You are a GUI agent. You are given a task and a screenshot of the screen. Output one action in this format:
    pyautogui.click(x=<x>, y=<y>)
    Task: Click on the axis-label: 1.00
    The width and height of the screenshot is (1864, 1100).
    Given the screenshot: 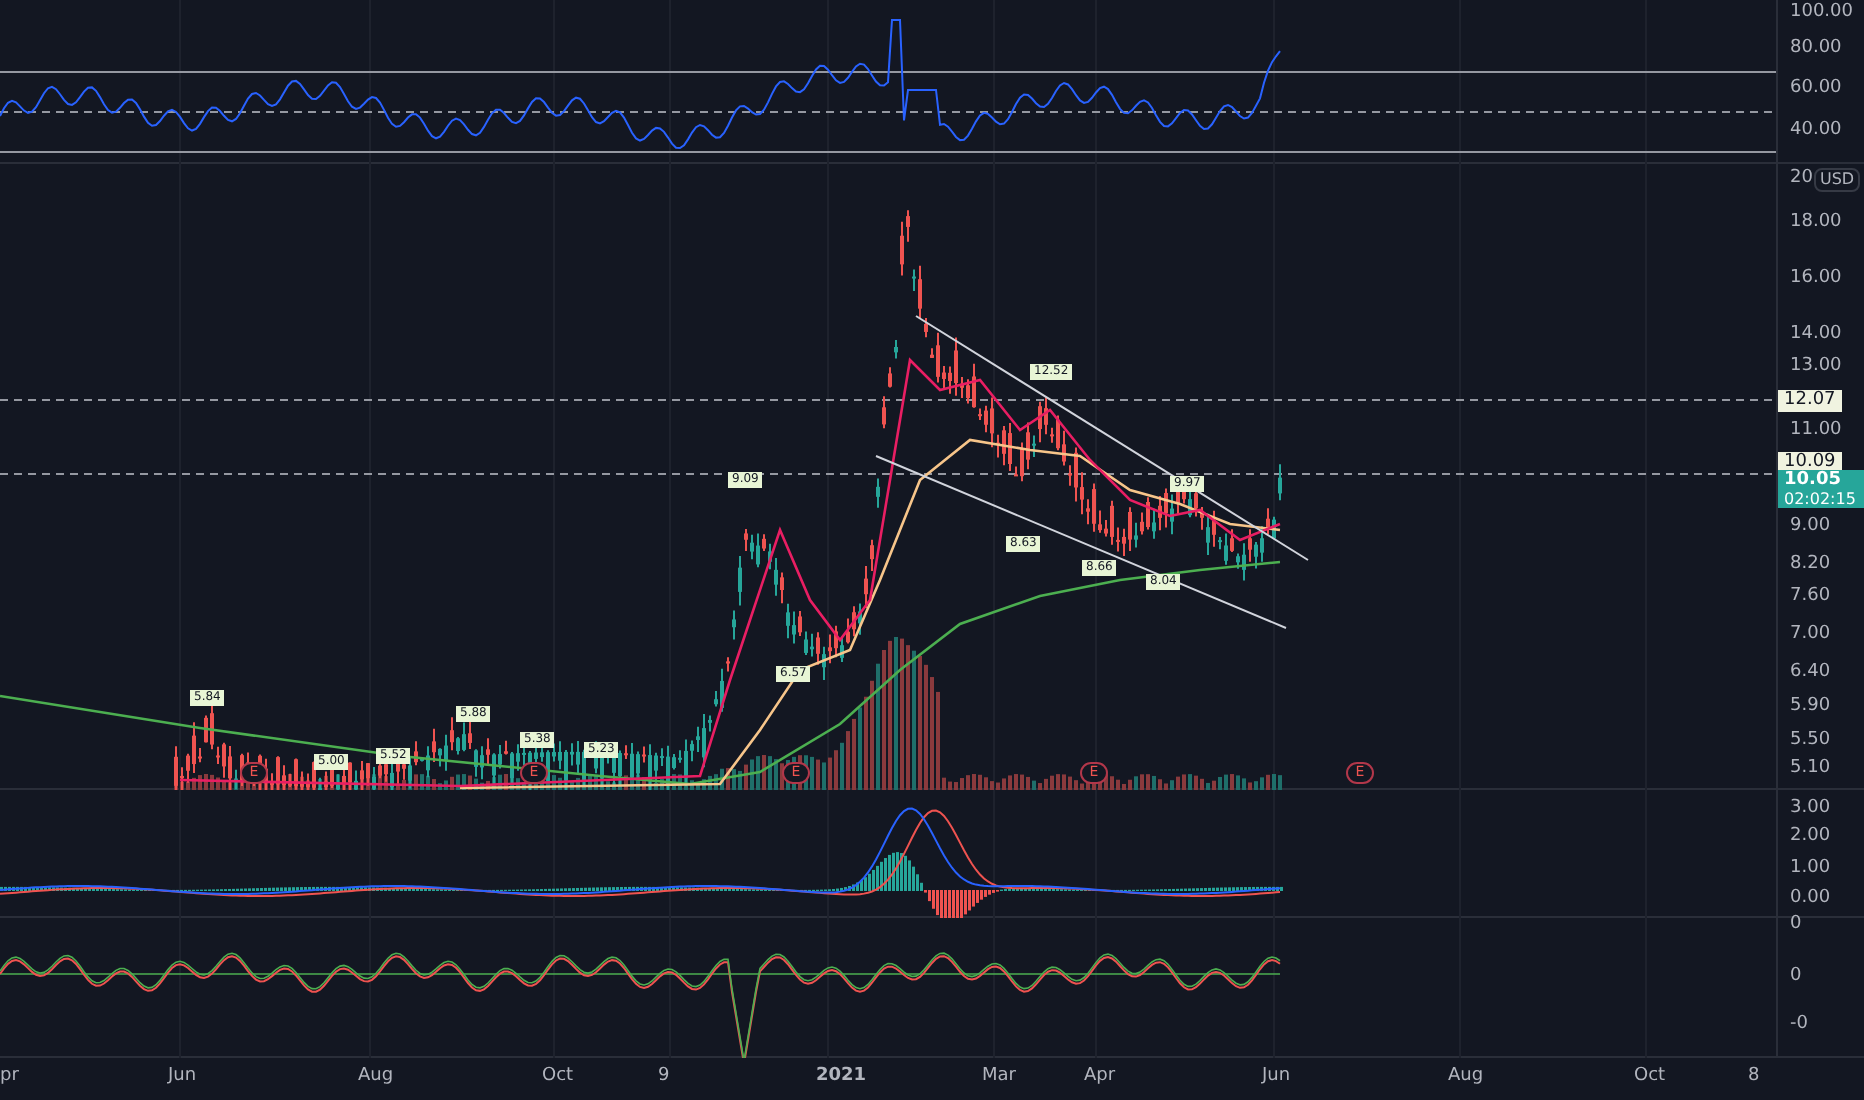 What is the action you would take?
    pyautogui.click(x=1810, y=869)
    